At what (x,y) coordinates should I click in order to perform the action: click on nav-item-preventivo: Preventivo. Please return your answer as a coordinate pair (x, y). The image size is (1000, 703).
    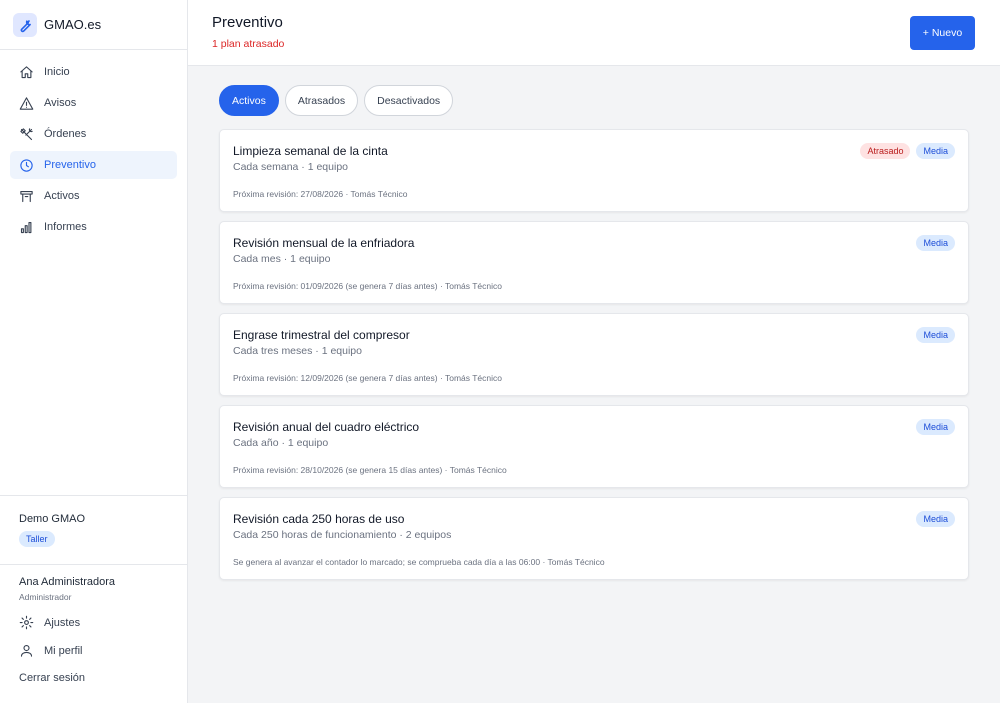
    Looking at the image, I should click on (93, 165).